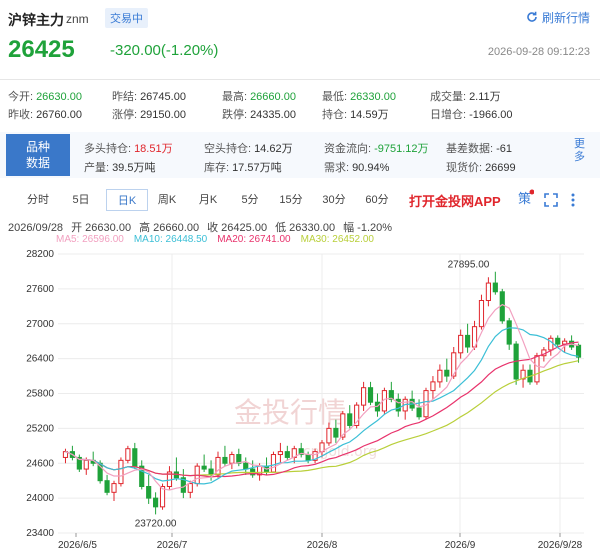 Image resolution: width=600 pixels, height=552 pixels. What do you see at coordinates (40, 463) in the screenshot?
I see `y-tick-label: 24600` at bounding box center [40, 463].